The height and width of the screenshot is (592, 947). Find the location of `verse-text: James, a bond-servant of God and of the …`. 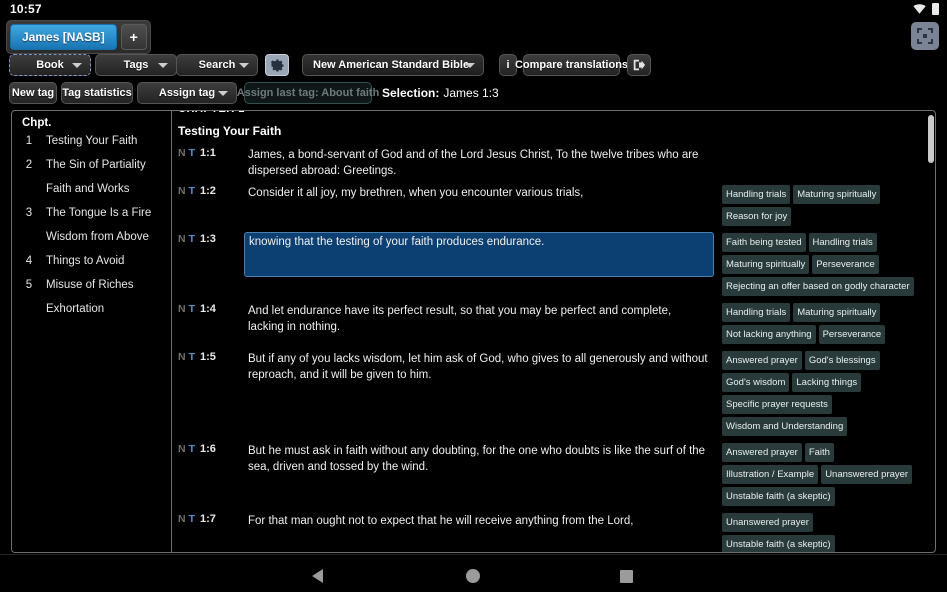

verse-text: James, a bond-servant of God and of the … is located at coordinates (479, 163).